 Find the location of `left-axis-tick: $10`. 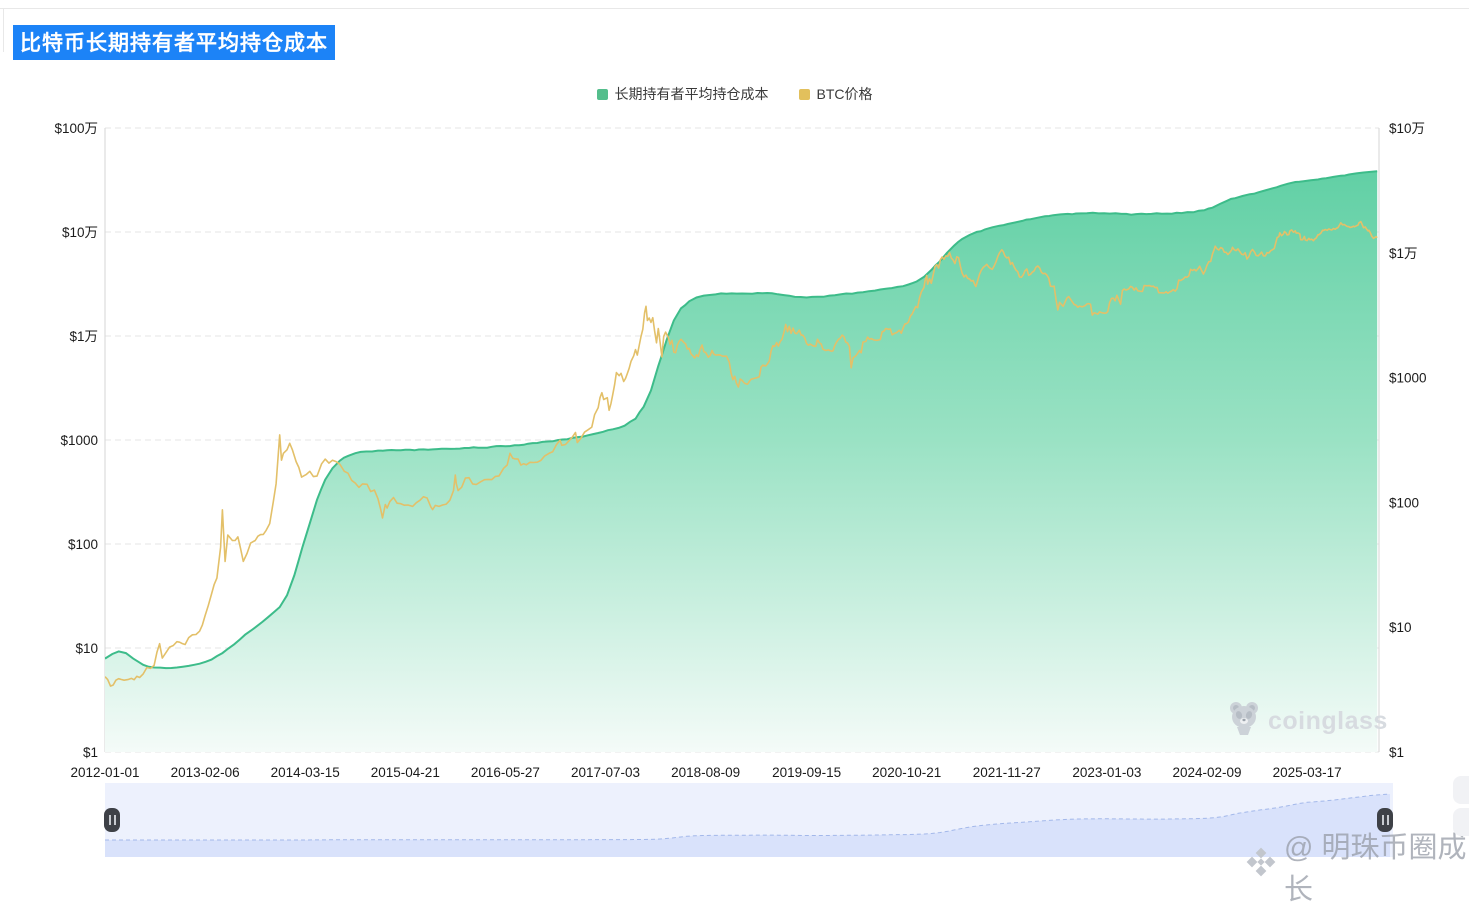

left-axis-tick: $10 is located at coordinates (86, 648).